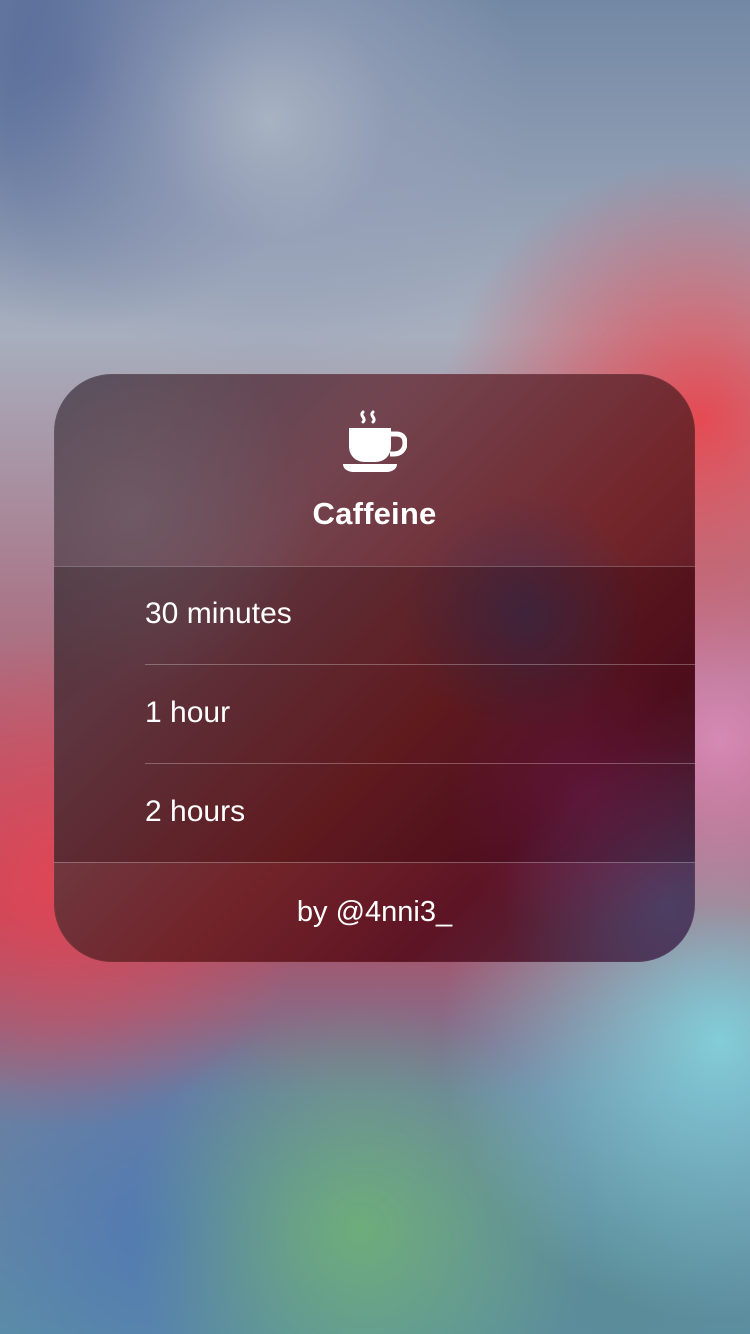 The height and width of the screenshot is (1334, 750). Describe the element at coordinates (374, 813) in the screenshot. I see `menu-item-2-hours: 2 hours` at that location.